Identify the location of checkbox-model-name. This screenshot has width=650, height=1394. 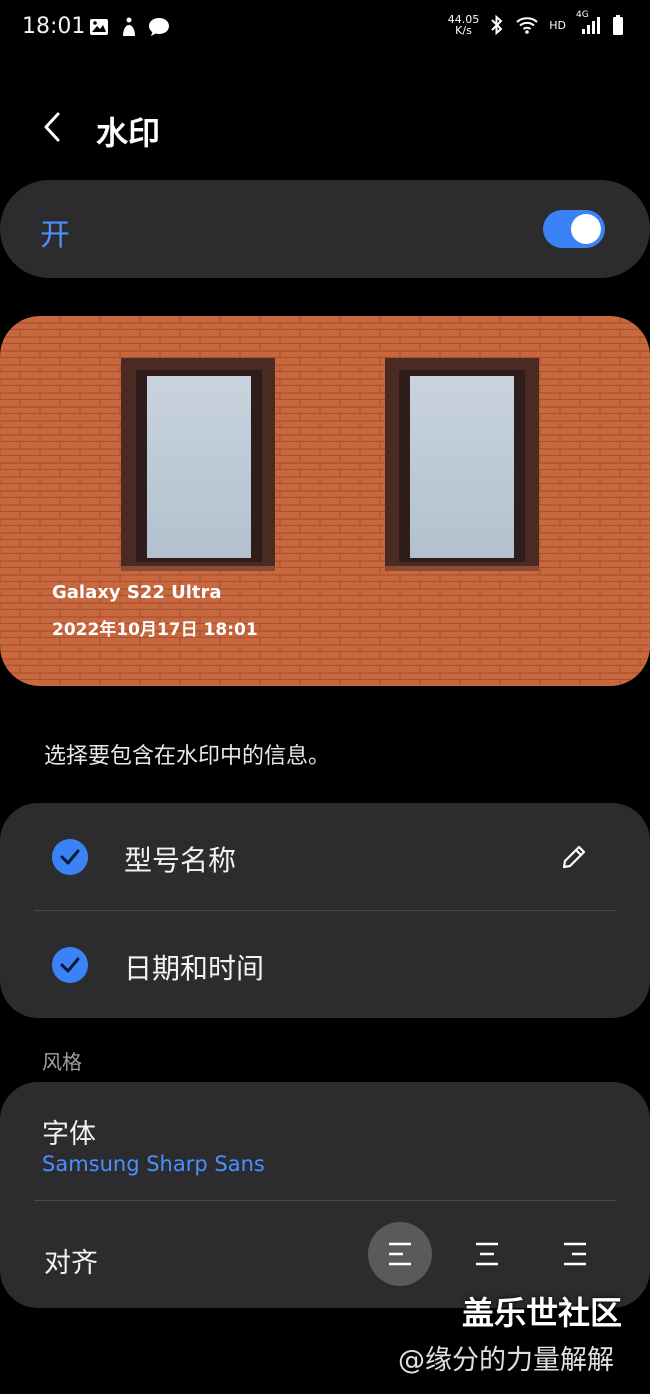
(70, 857).